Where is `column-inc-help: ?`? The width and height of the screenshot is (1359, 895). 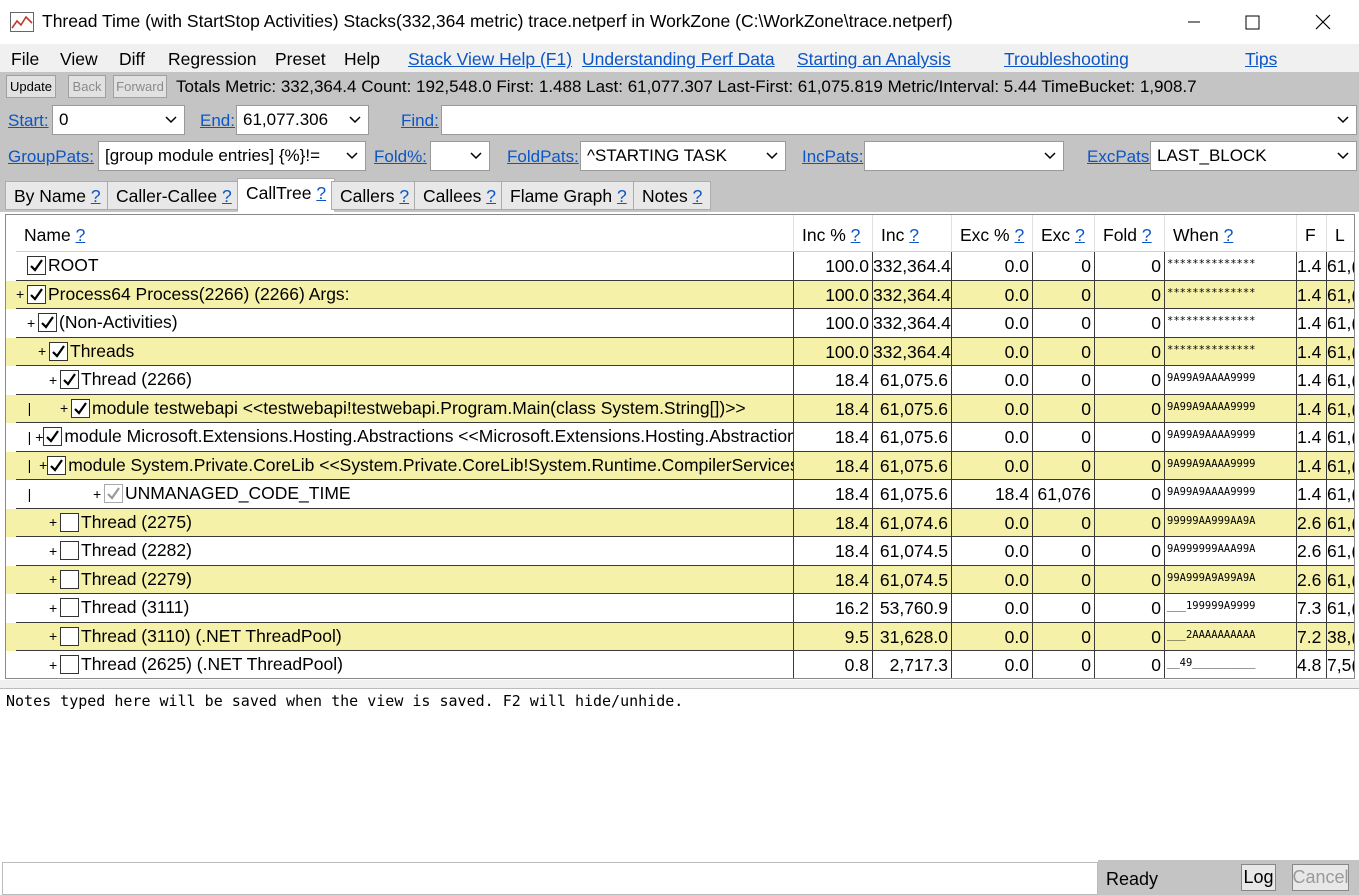
column-inc-help: ? is located at coordinates (914, 235).